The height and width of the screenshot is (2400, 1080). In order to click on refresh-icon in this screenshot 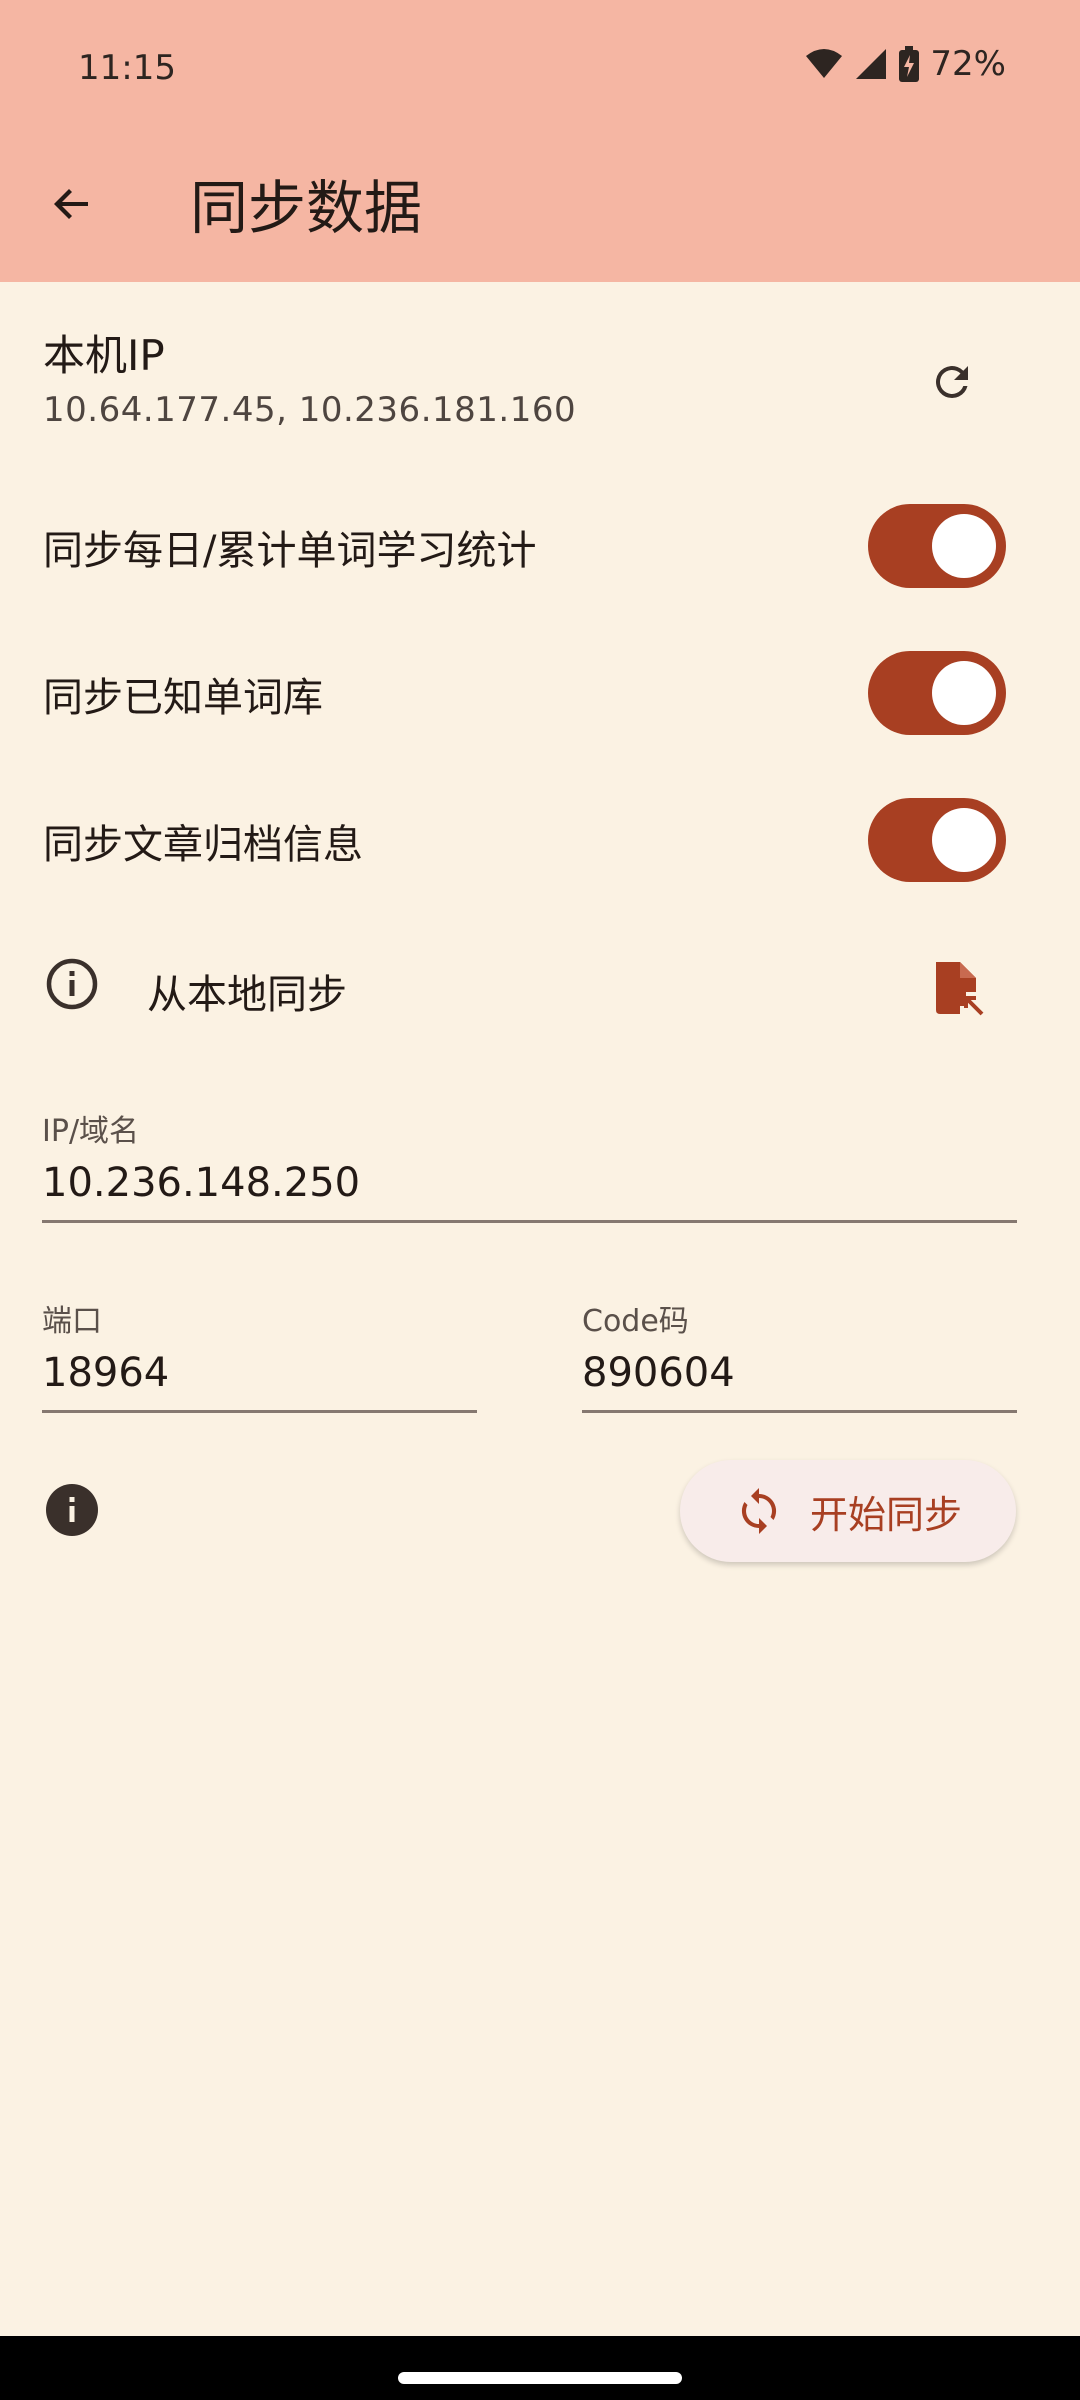, I will do `click(952, 382)`.